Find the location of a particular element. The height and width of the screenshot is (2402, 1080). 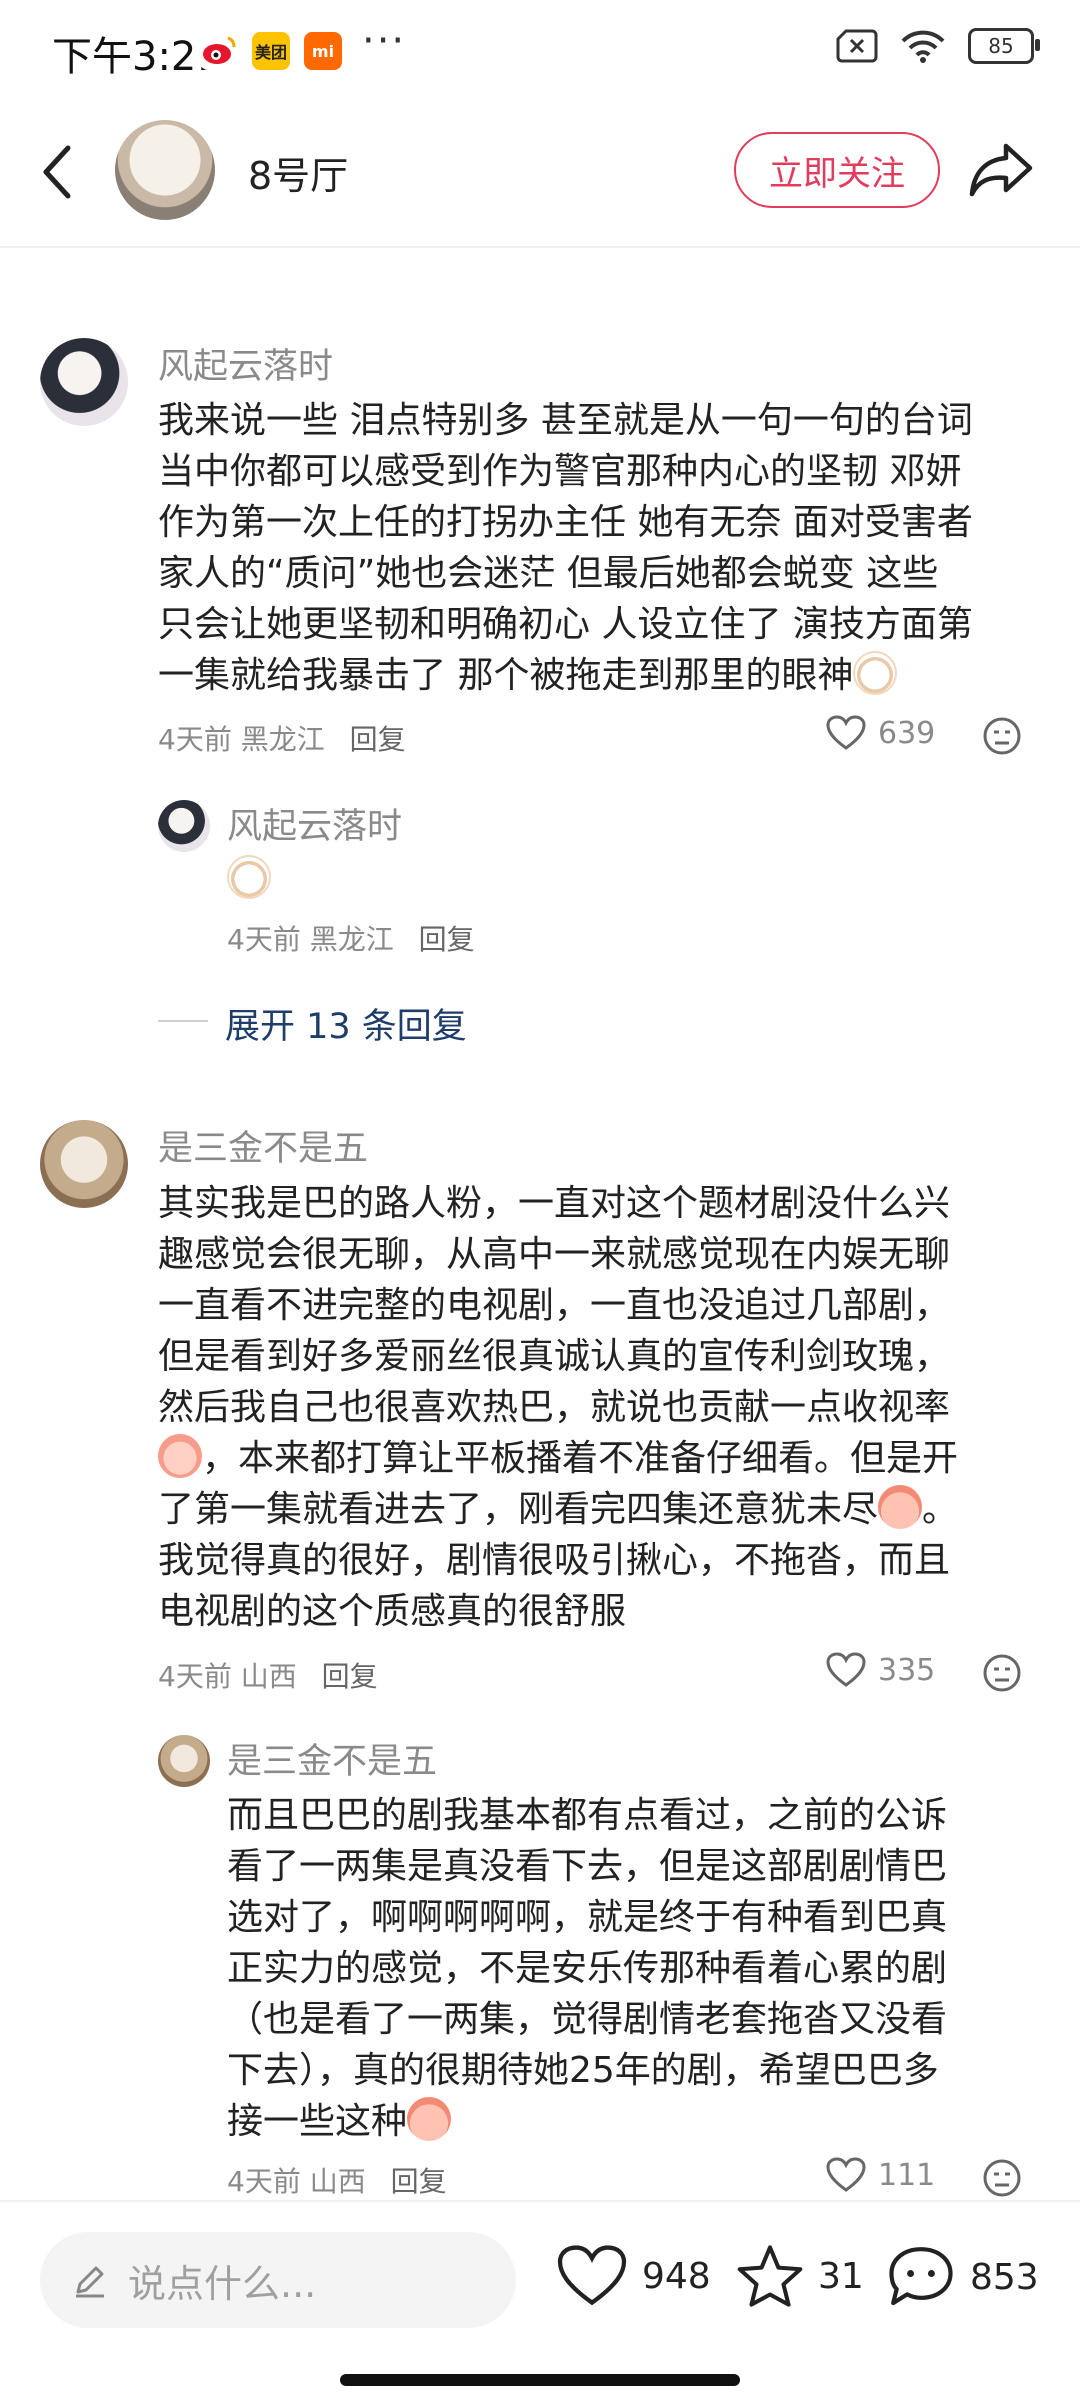

bottom-action-bar: 说点什么... 948 31 853 is located at coordinates (540, 2301).